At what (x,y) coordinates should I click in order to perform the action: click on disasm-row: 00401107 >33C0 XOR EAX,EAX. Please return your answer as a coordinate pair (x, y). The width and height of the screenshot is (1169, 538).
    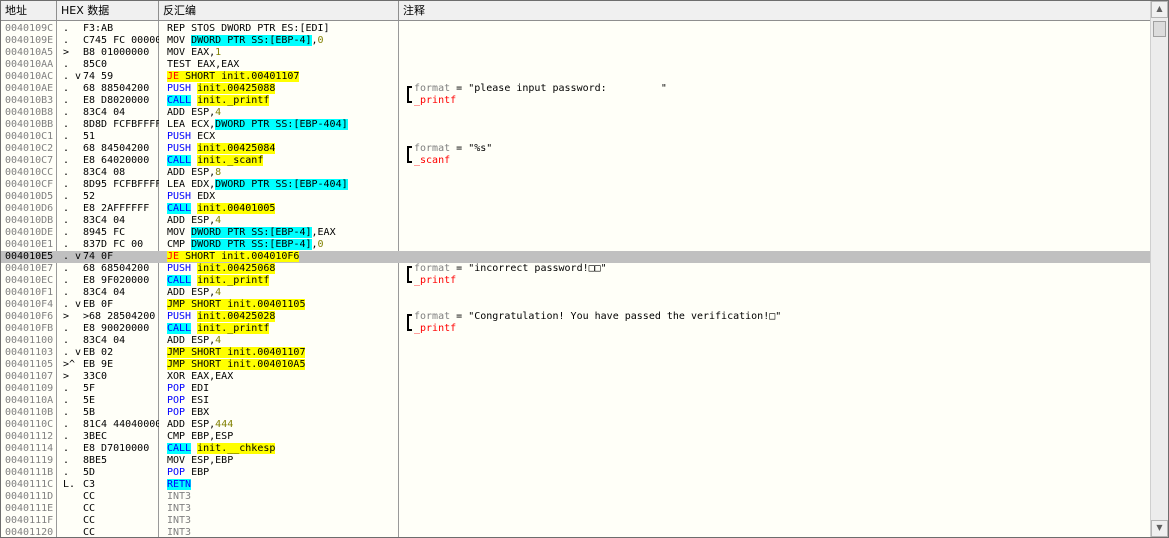
    Looking at the image, I should click on (576, 377).